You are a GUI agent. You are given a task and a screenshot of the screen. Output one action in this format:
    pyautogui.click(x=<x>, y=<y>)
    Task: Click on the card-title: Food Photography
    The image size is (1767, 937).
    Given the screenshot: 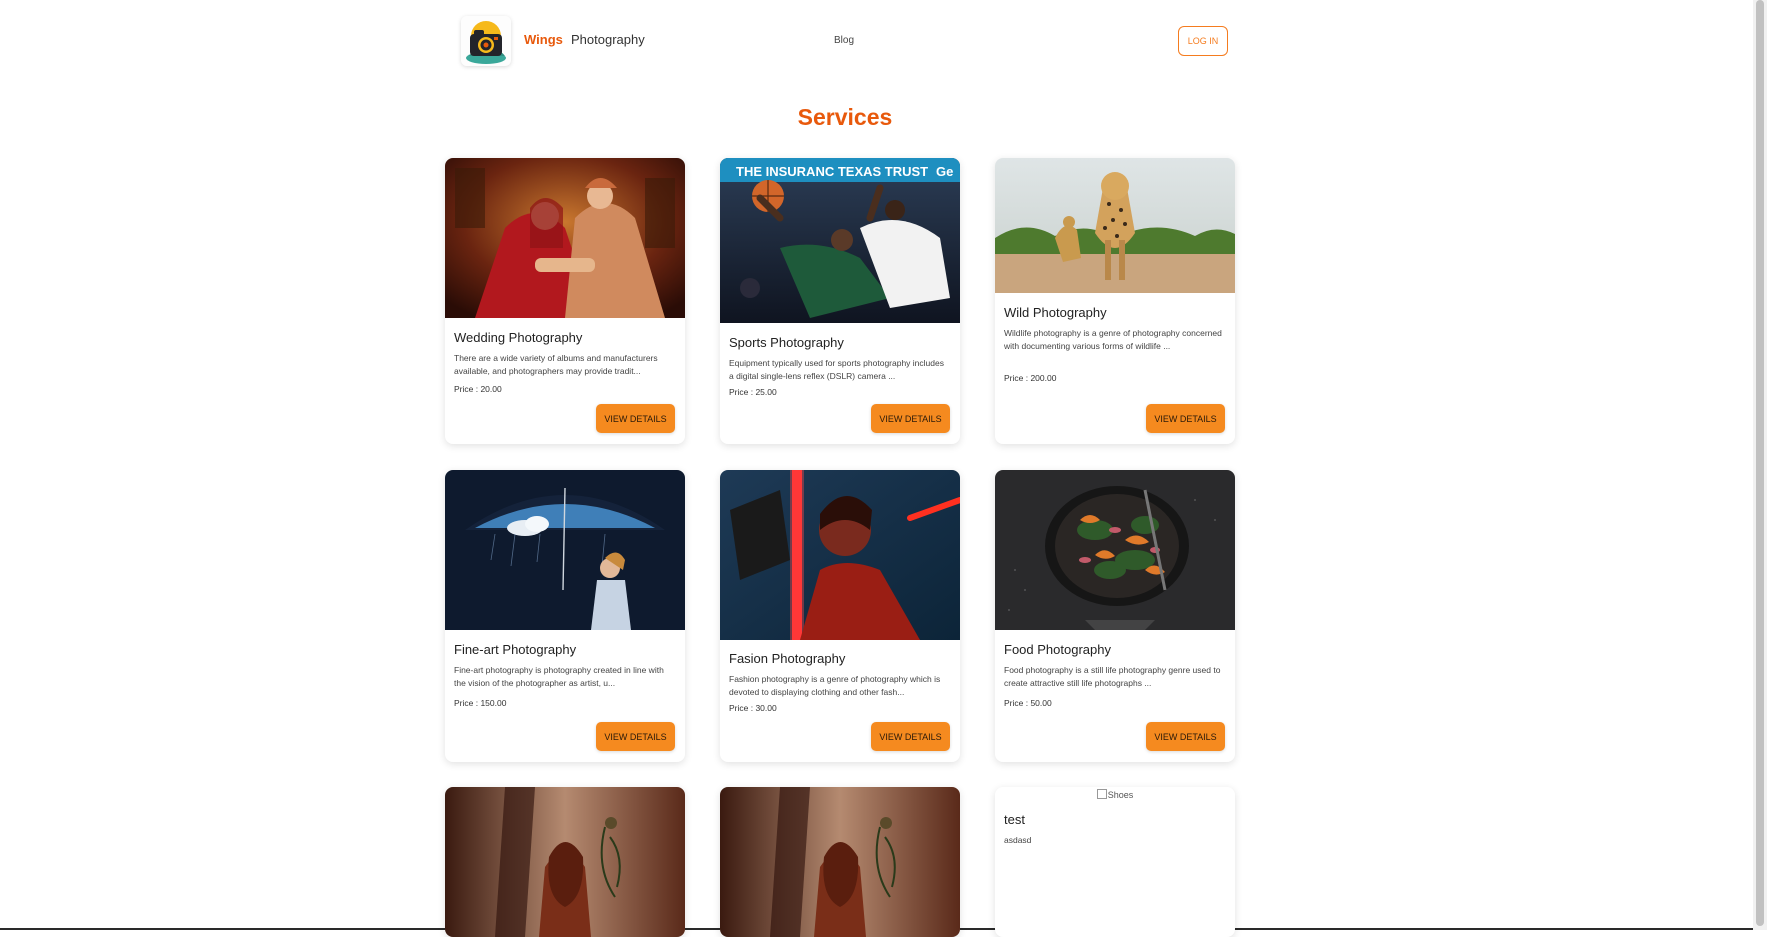 What is the action you would take?
    pyautogui.click(x=1057, y=649)
    